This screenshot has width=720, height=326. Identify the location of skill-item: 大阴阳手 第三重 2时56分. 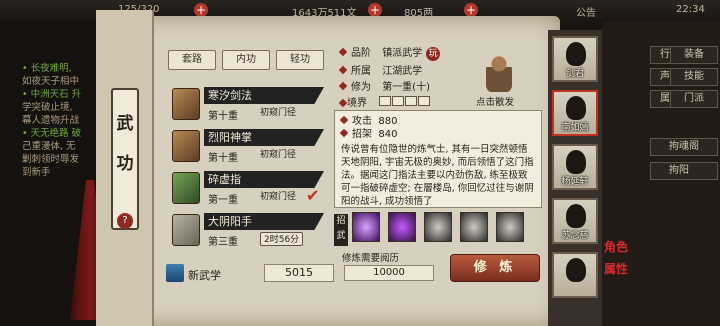
(251, 230).